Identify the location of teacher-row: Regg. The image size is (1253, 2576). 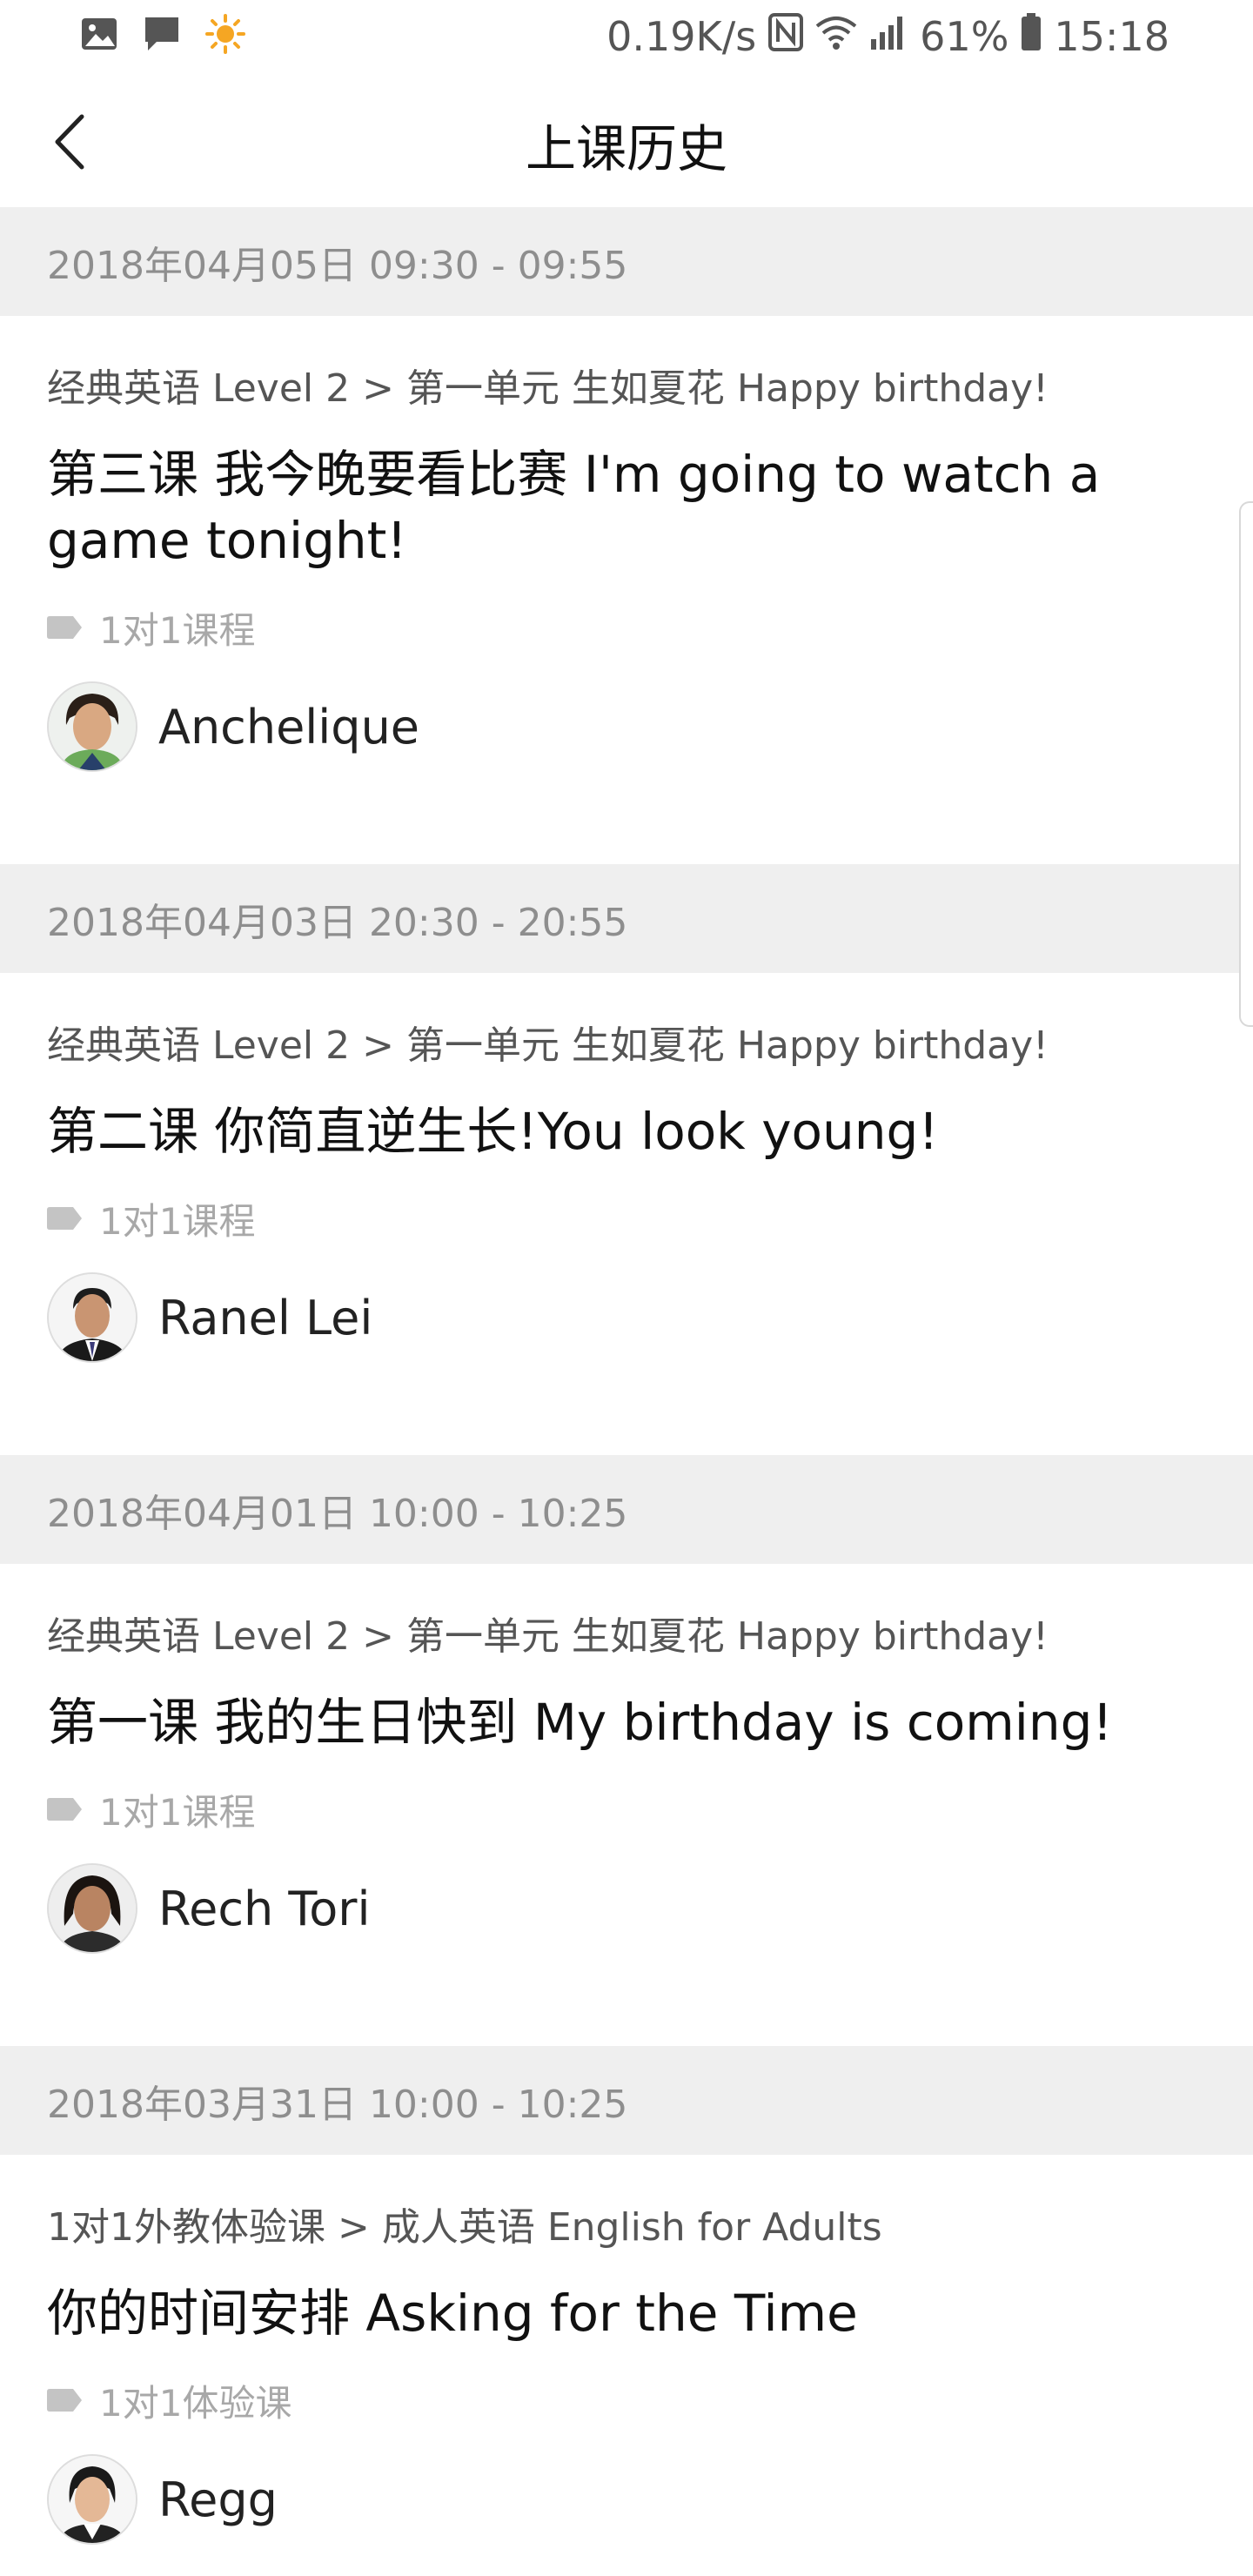
(626, 2514).